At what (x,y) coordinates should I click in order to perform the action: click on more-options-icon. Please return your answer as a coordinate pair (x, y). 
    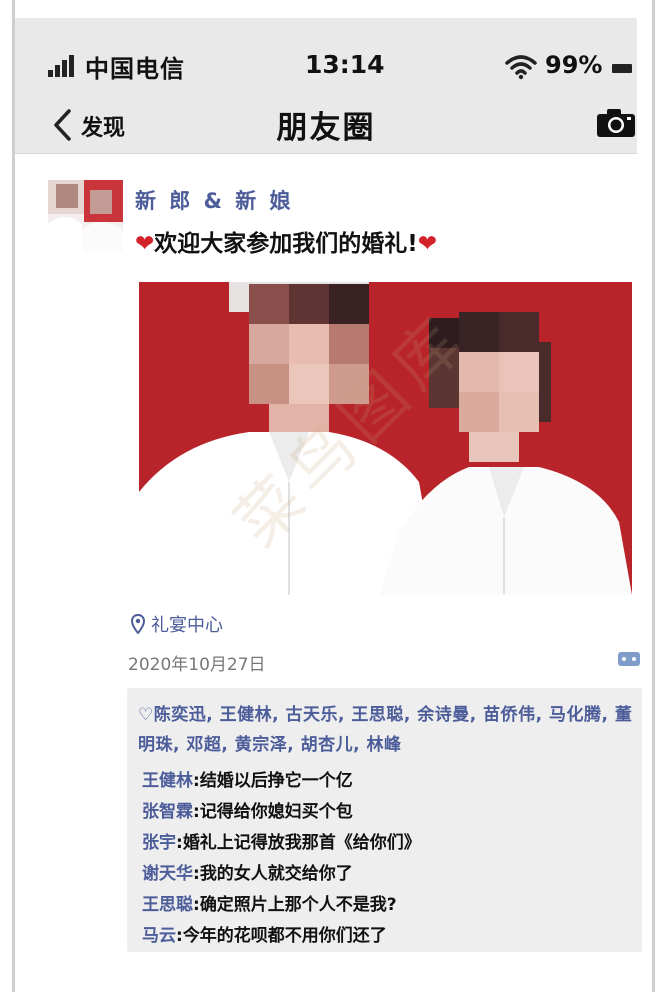
    Looking at the image, I should click on (629, 659).